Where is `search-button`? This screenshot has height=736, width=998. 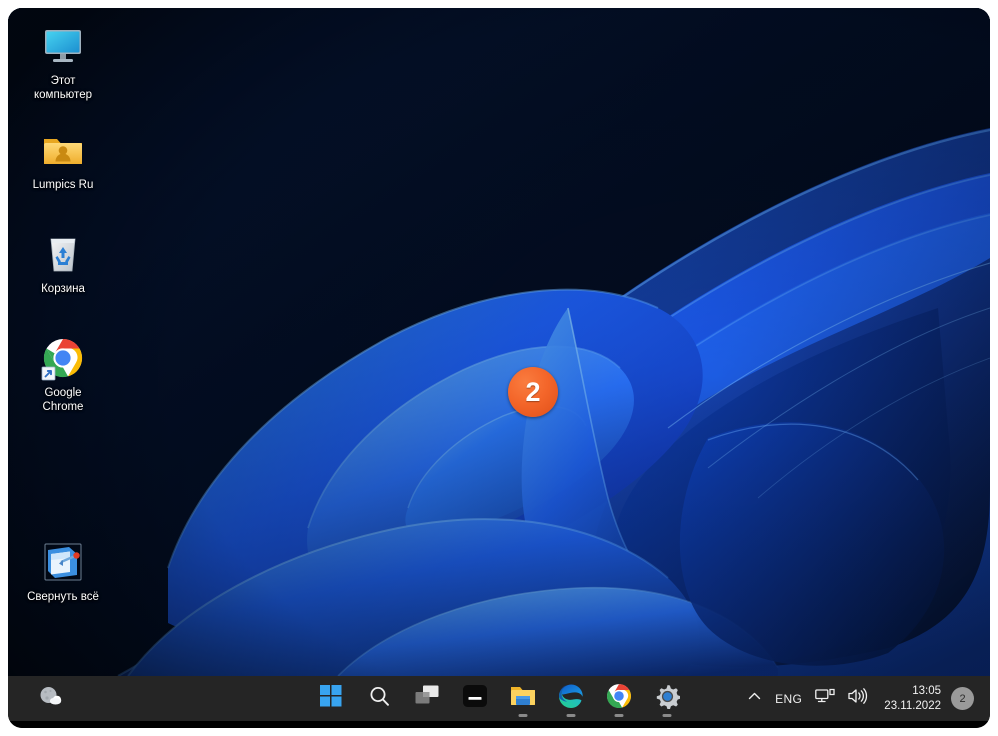
search-button is located at coordinates (379, 699).